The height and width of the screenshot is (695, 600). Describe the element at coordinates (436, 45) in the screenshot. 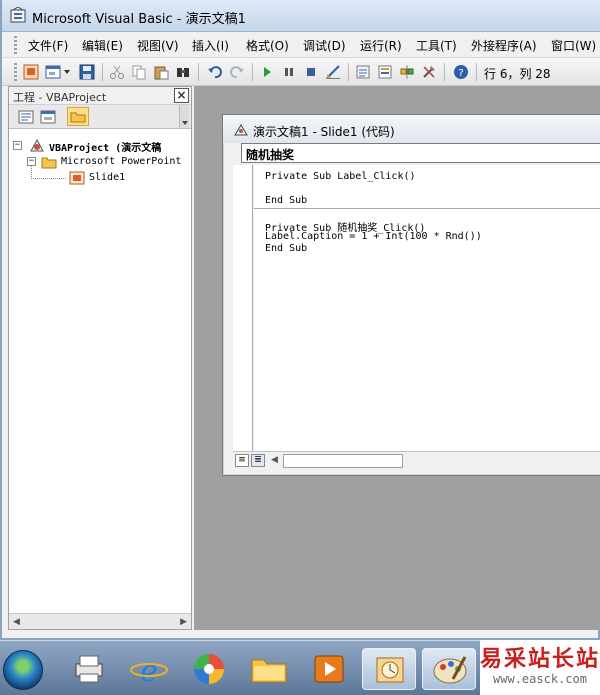

I see `menu-tools: 工具(T)` at that location.